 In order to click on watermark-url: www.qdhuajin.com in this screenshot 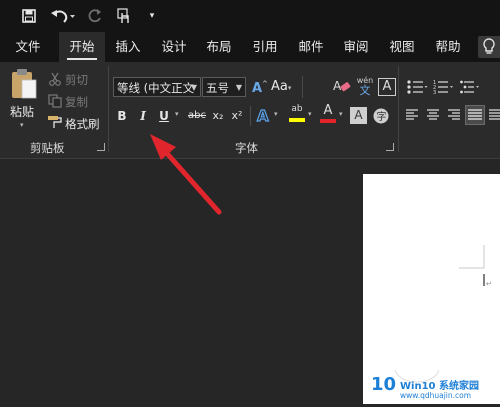, I will do `click(436, 395)`.